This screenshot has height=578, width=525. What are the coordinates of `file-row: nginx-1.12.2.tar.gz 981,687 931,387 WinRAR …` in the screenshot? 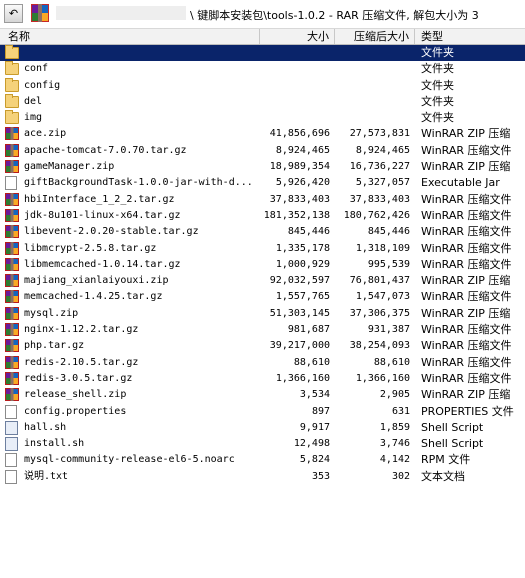 It's located at (262, 330).